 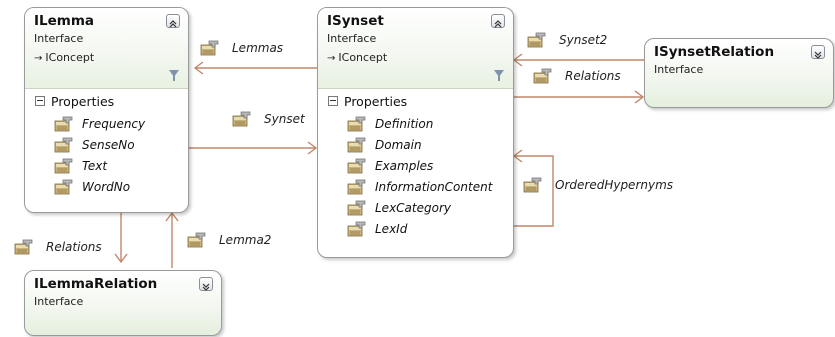 What do you see at coordinates (363, 57) in the screenshot?
I see `isynset-base-label: IConcept` at bounding box center [363, 57].